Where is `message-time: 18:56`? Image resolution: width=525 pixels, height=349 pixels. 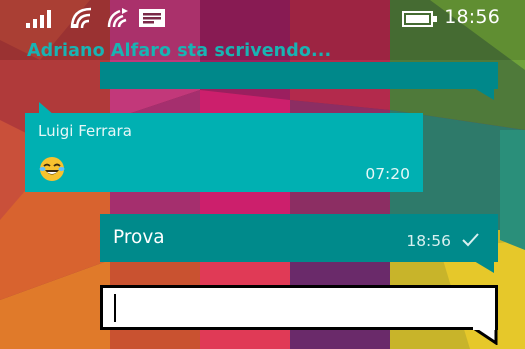 message-time: 18:56 is located at coordinates (428, 241).